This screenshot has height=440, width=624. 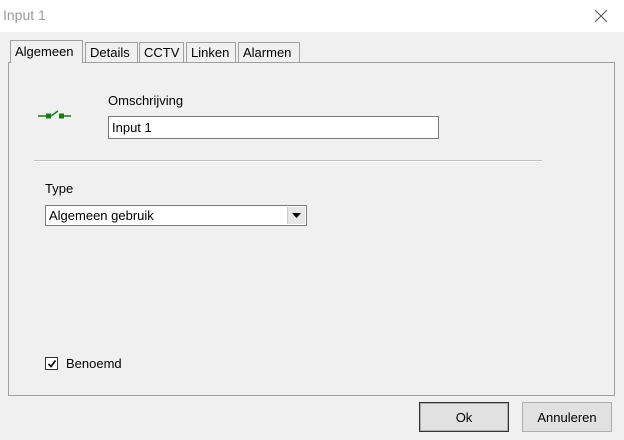 I want to click on tab-cctv: CCTV, so click(x=161, y=52).